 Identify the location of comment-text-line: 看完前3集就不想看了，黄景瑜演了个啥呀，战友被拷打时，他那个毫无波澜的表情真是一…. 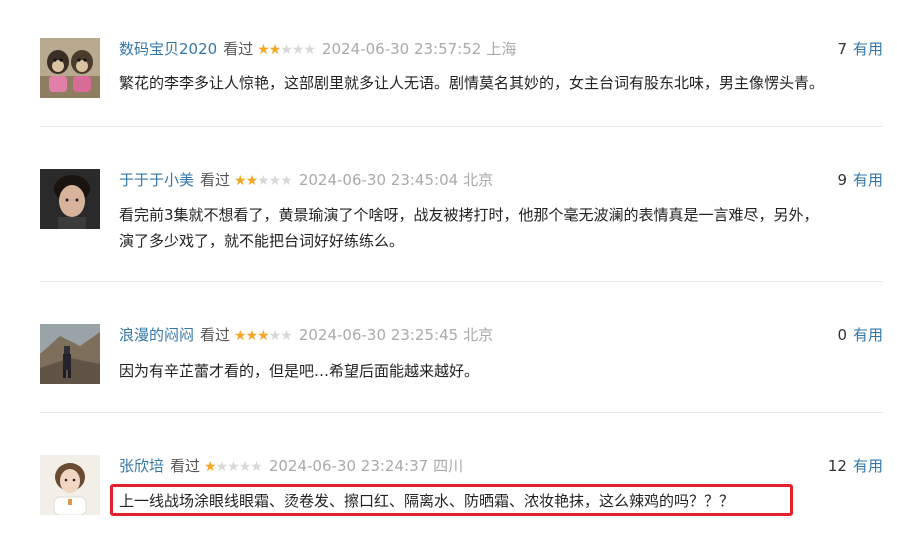
(469, 215).